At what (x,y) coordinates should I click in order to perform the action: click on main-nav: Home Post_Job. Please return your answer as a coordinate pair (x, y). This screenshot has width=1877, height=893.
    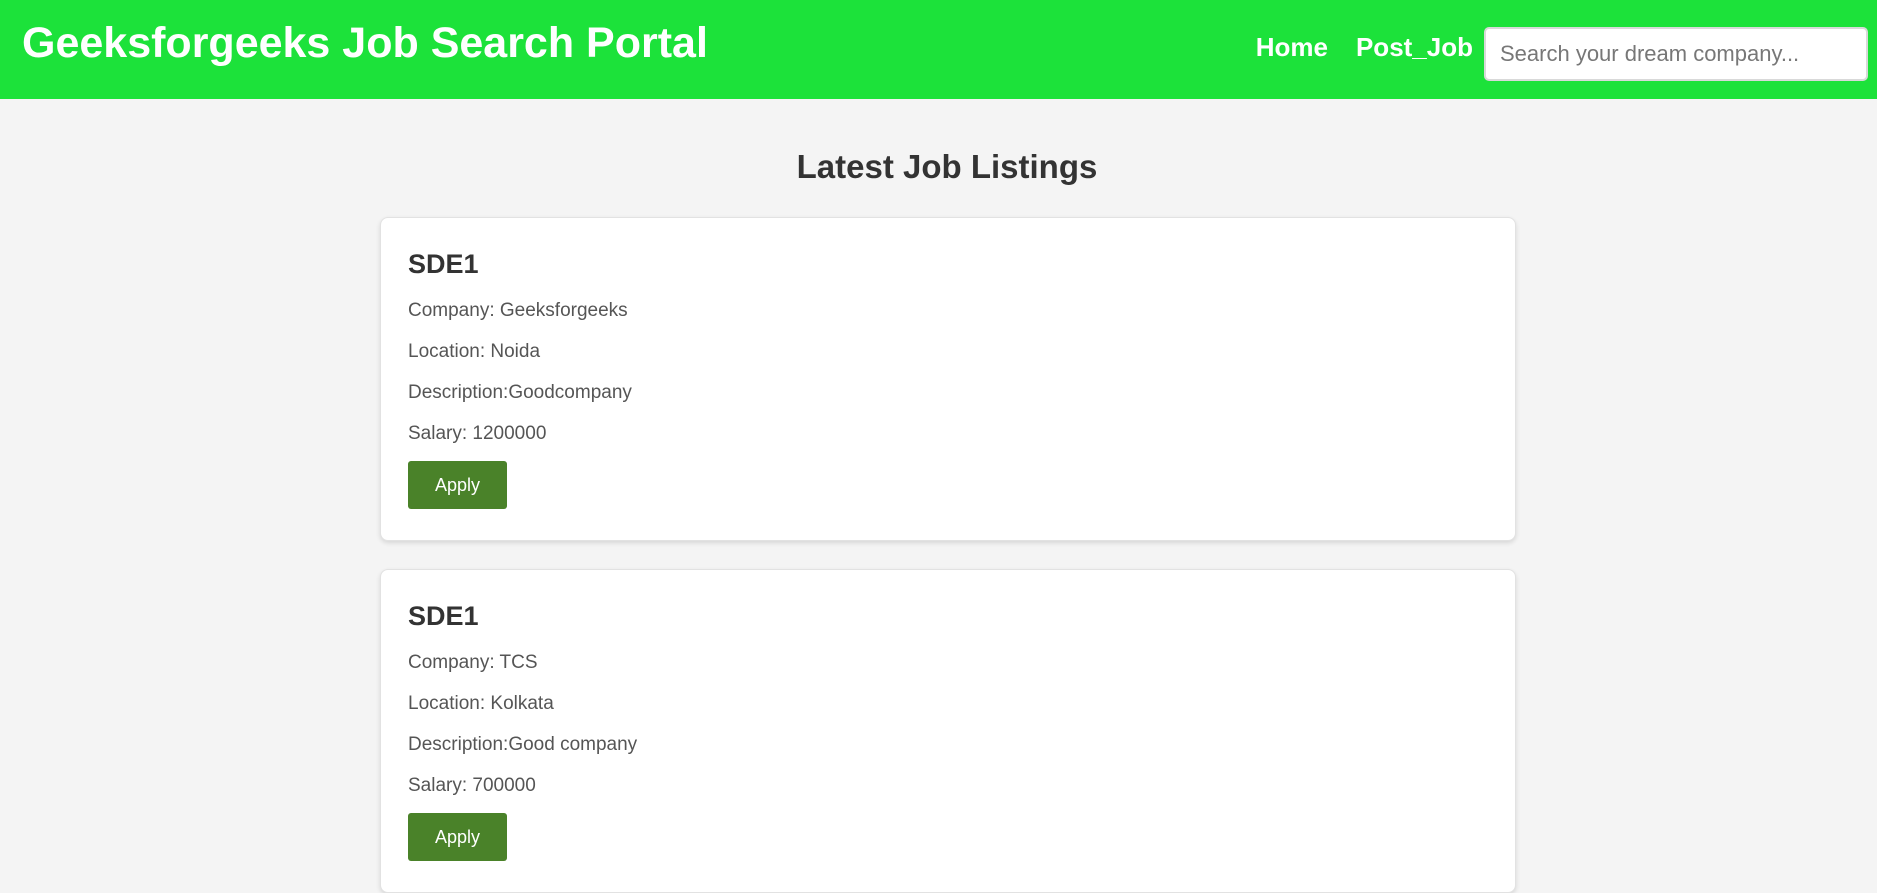
    Looking at the image, I should click on (1364, 47).